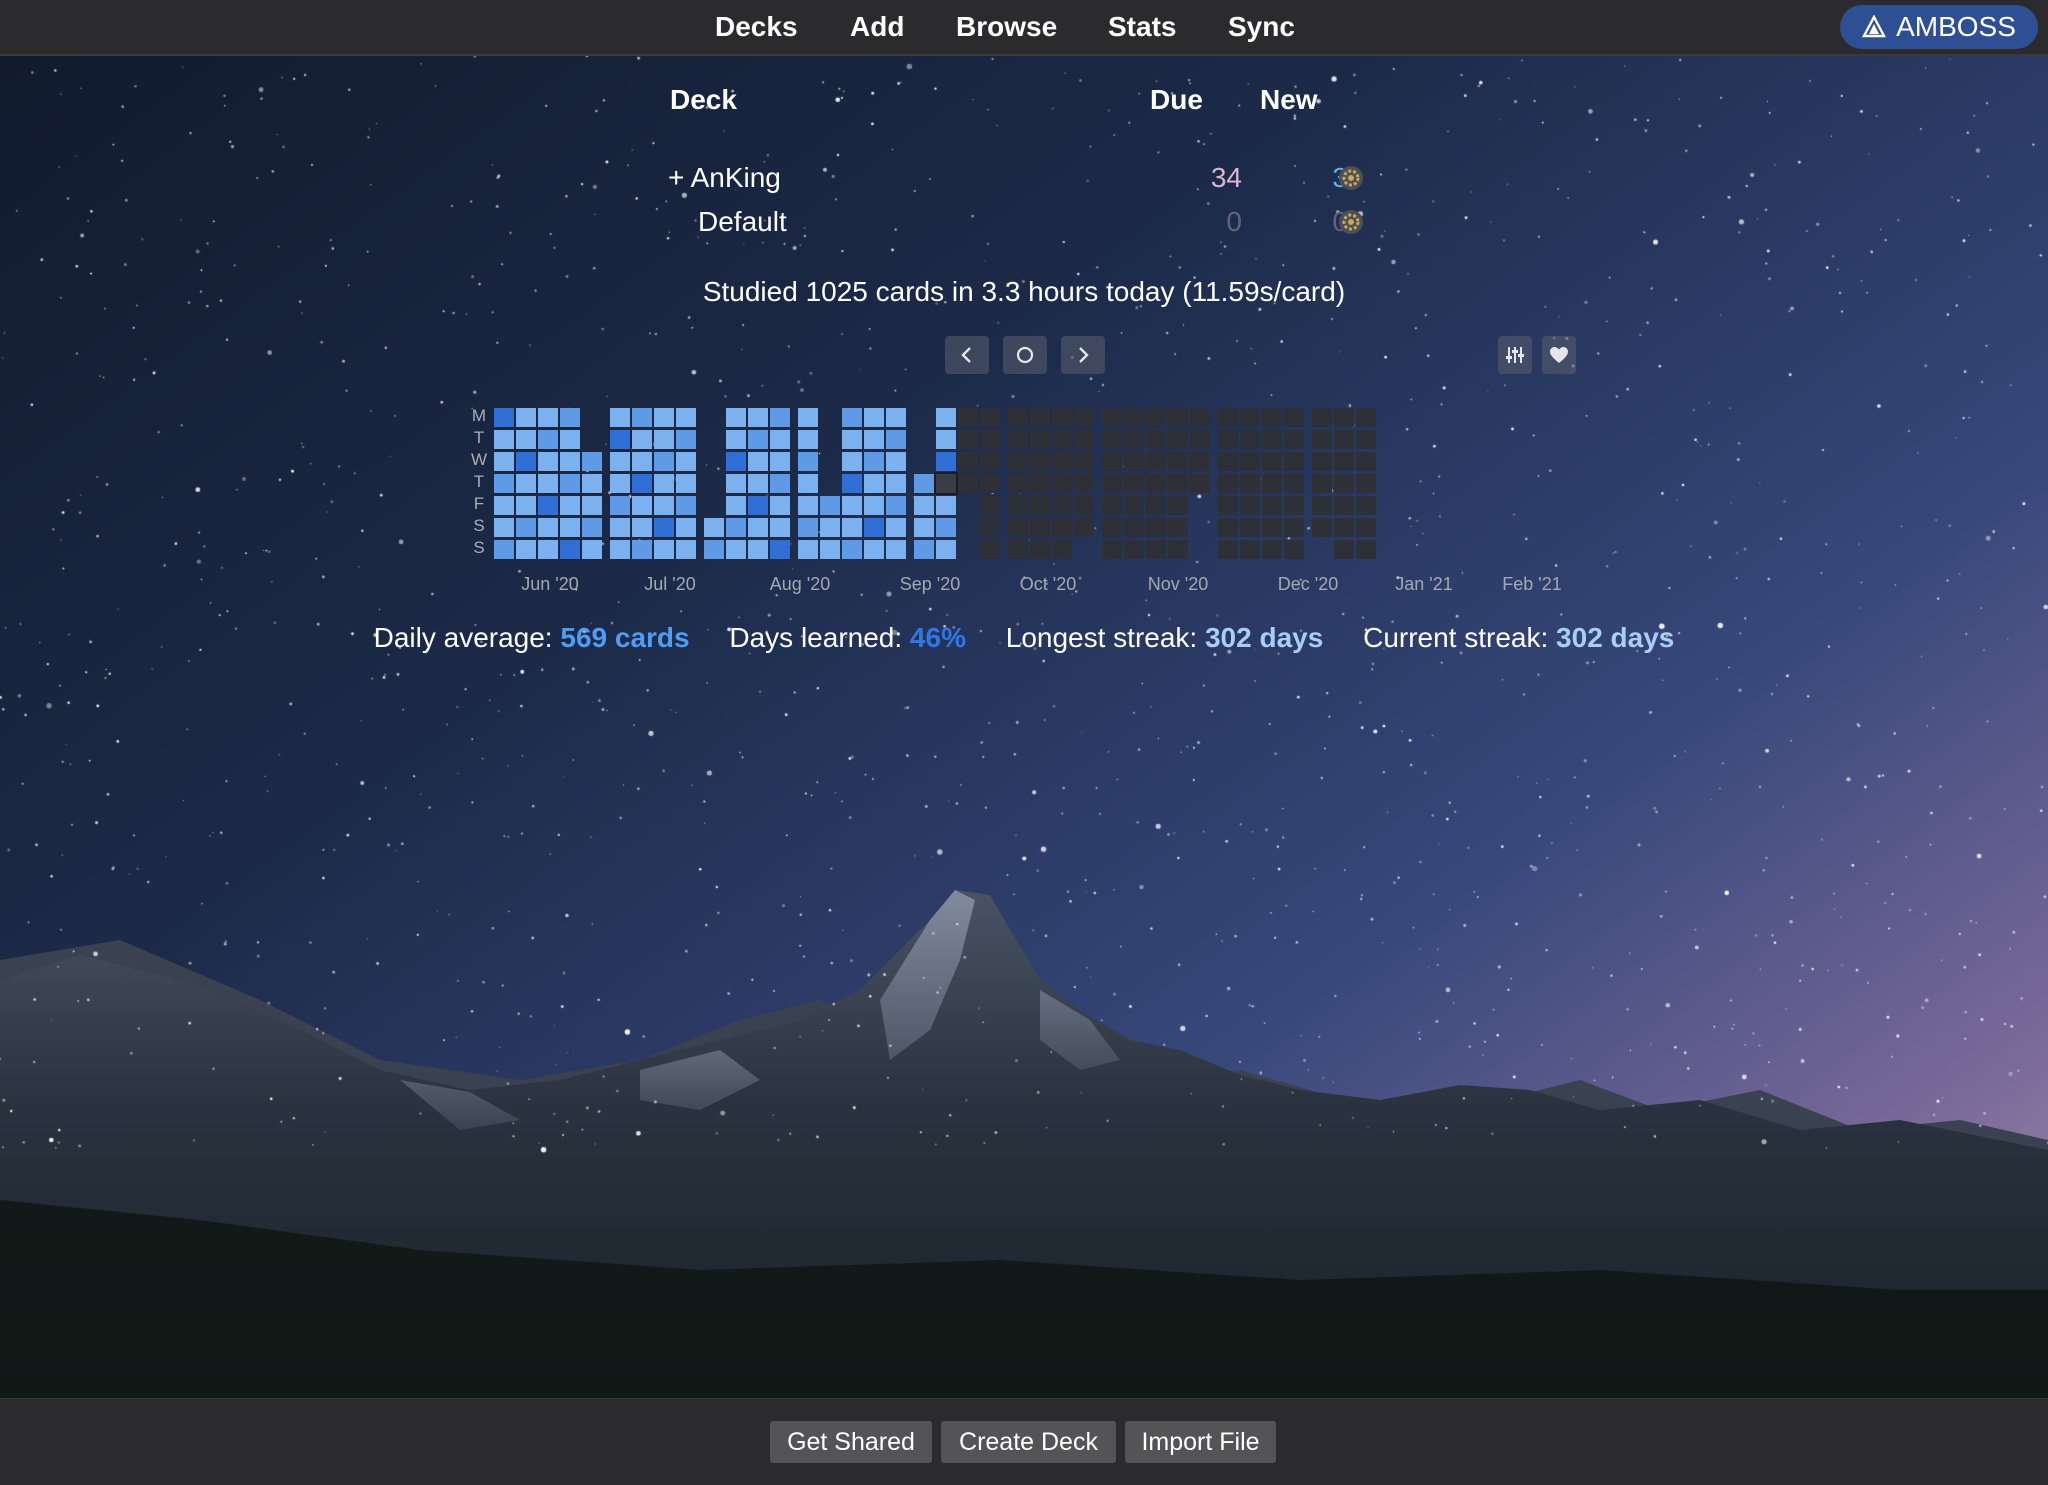 This screenshot has height=1485, width=2048. I want to click on heatmap-next-button, so click(1083, 355).